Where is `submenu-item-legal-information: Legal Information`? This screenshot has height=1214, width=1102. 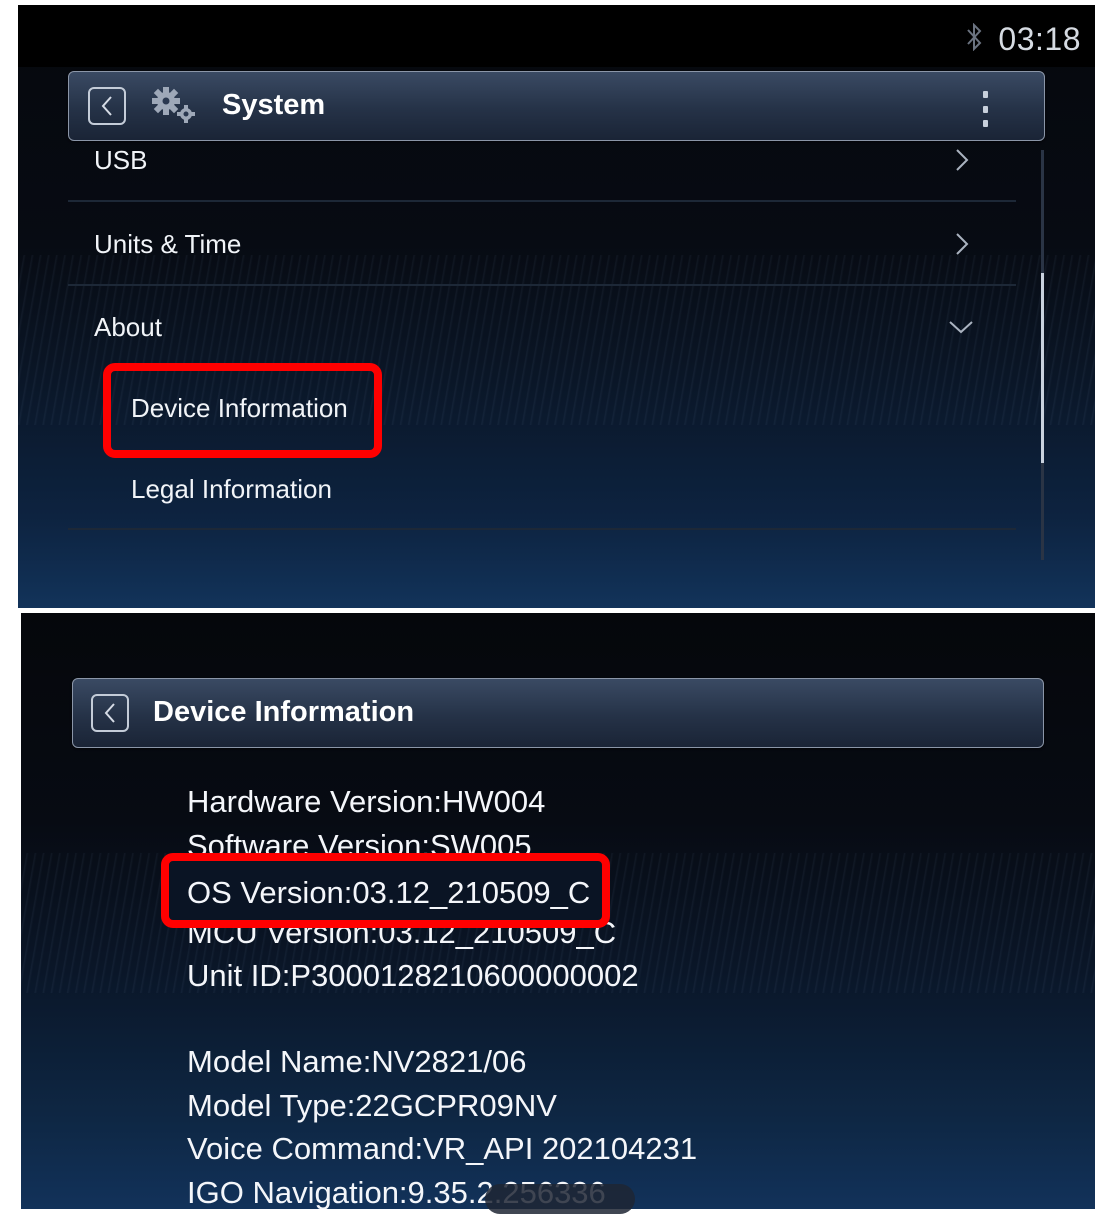 submenu-item-legal-information: Legal Information is located at coordinates (231, 489).